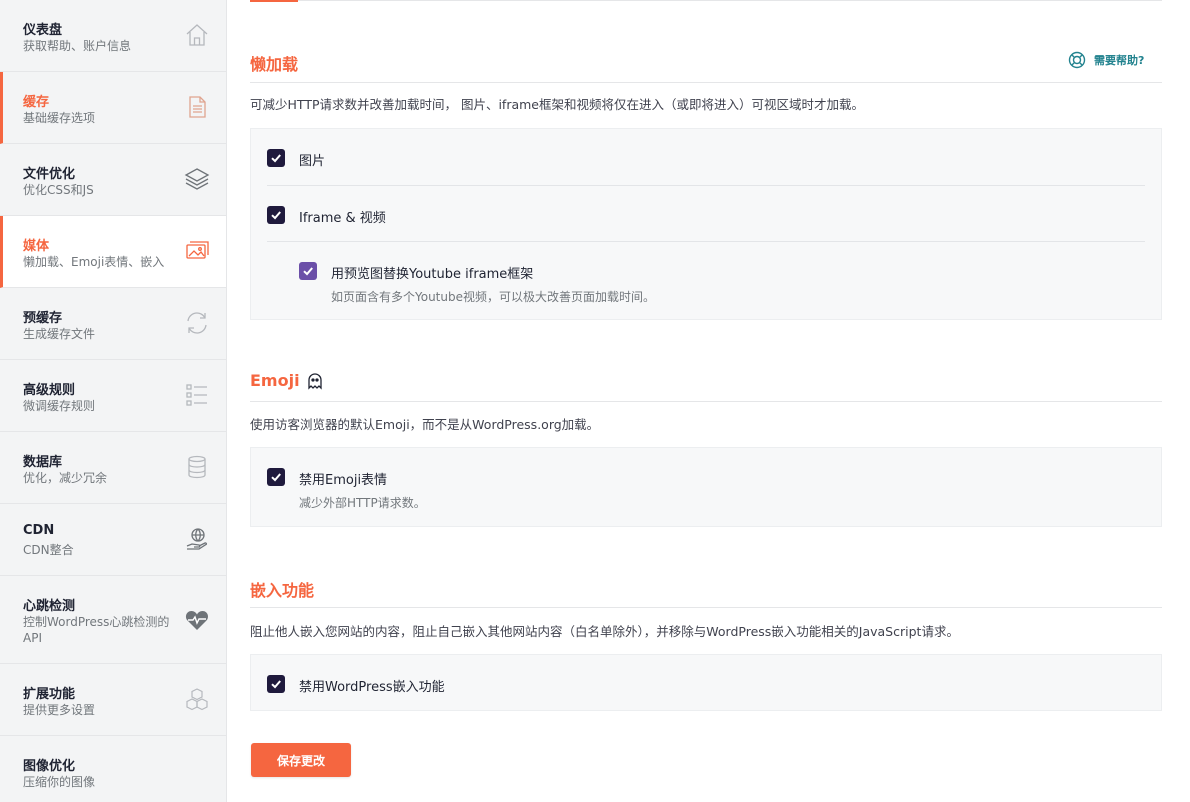 This screenshot has height=802, width=1190. Describe the element at coordinates (432, 274) in the screenshot. I see `youtube-preview-label: 用预览图替换Youtube iframe框架` at that location.